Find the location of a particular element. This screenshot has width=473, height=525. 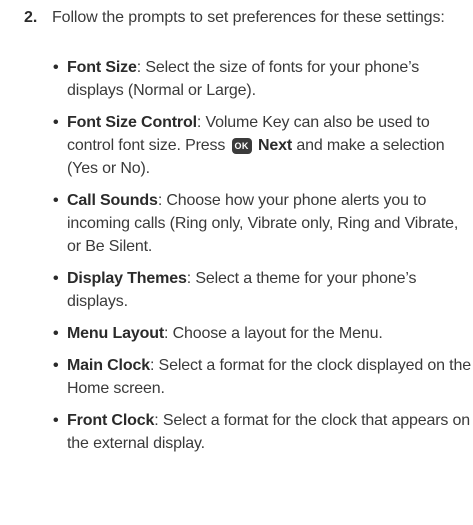

term-display-themes: Display Themes is located at coordinates (127, 278).